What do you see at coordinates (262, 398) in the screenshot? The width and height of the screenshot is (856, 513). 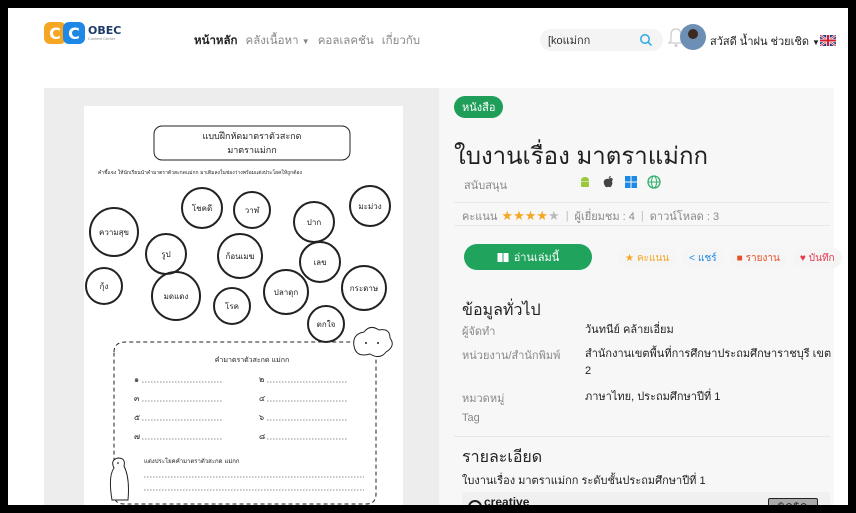 I see `ws-answer-number: ๔` at bounding box center [262, 398].